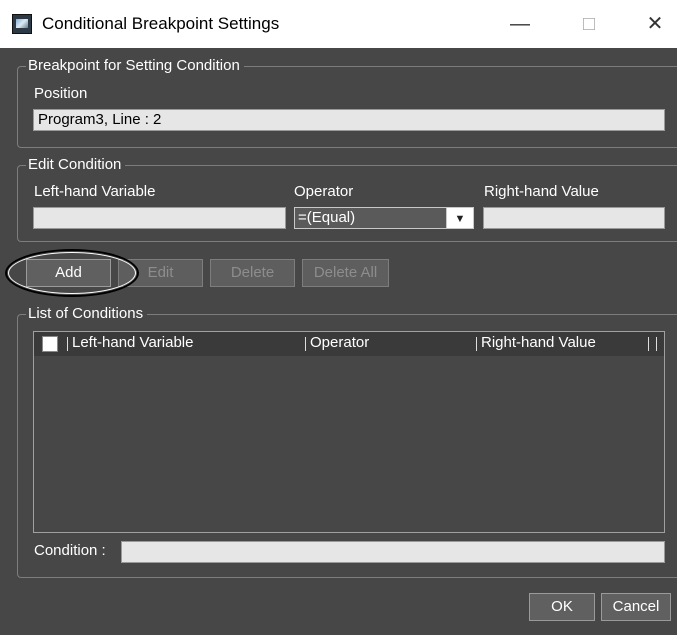 The width and height of the screenshot is (677, 635). I want to click on minimize-button: —, so click(520, 24).